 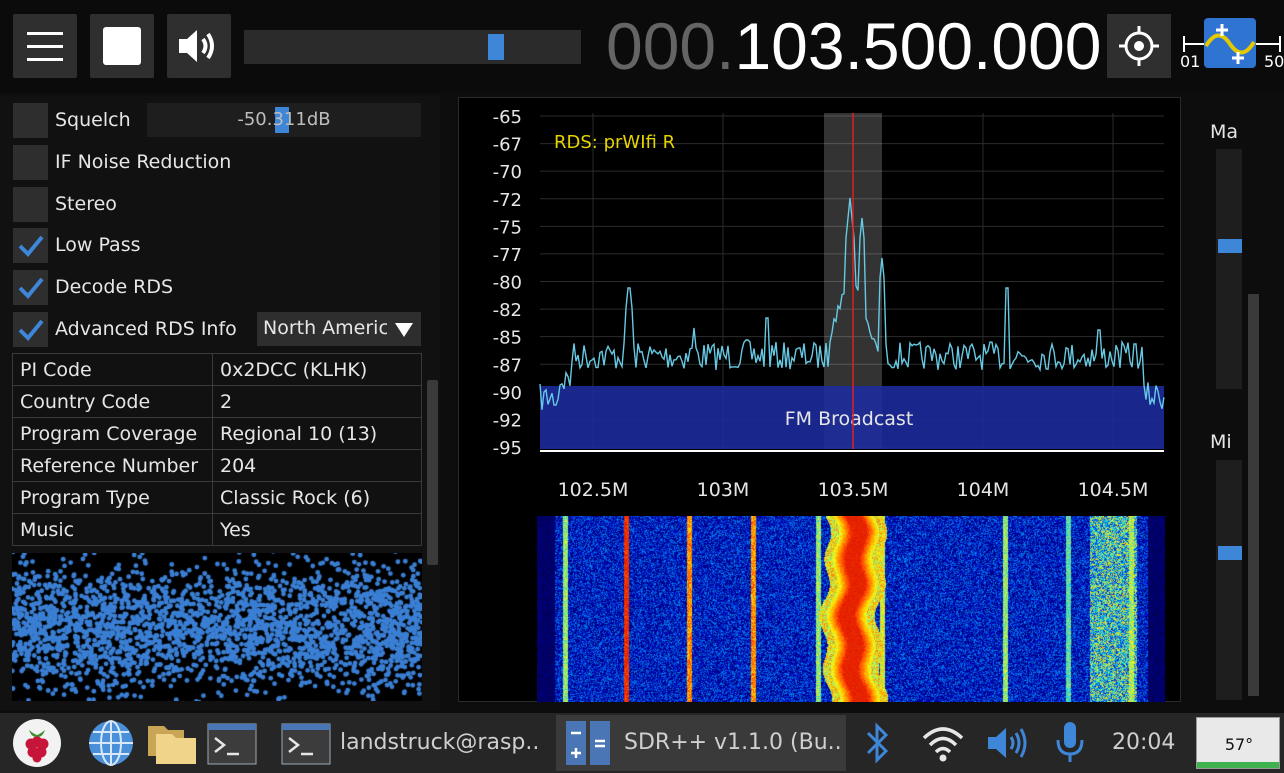 I want to click on advanced-rds-checkbox, so click(x=30, y=329).